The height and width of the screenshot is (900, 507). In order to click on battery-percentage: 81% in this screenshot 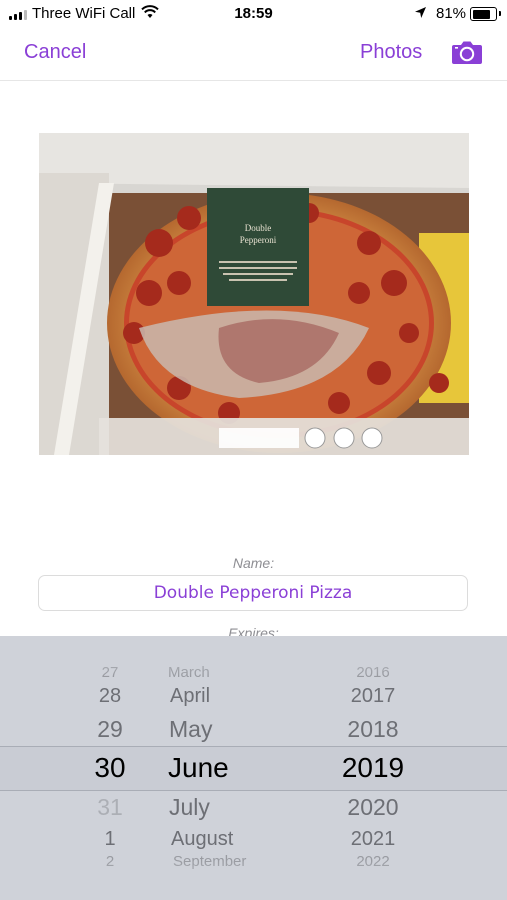, I will do `click(451, 13)`.